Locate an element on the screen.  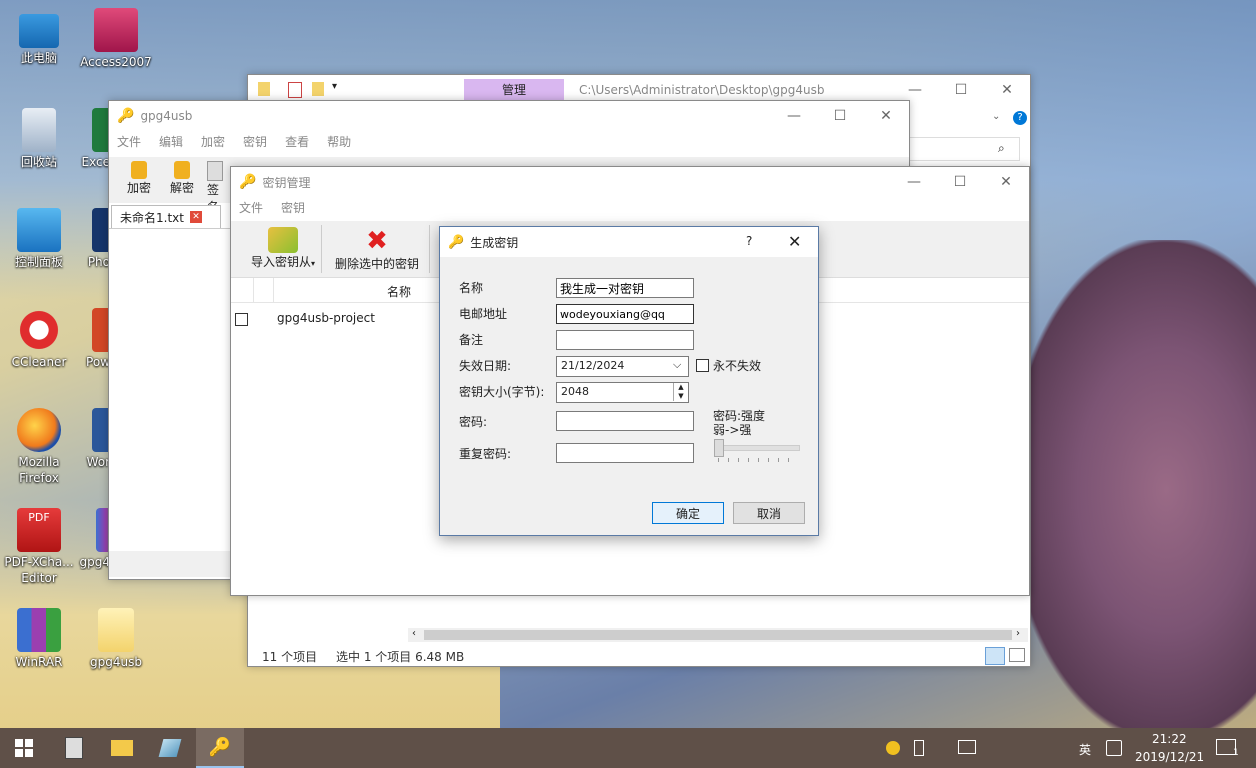
column-header-name: 名称 is located at coordinates (399, 291).